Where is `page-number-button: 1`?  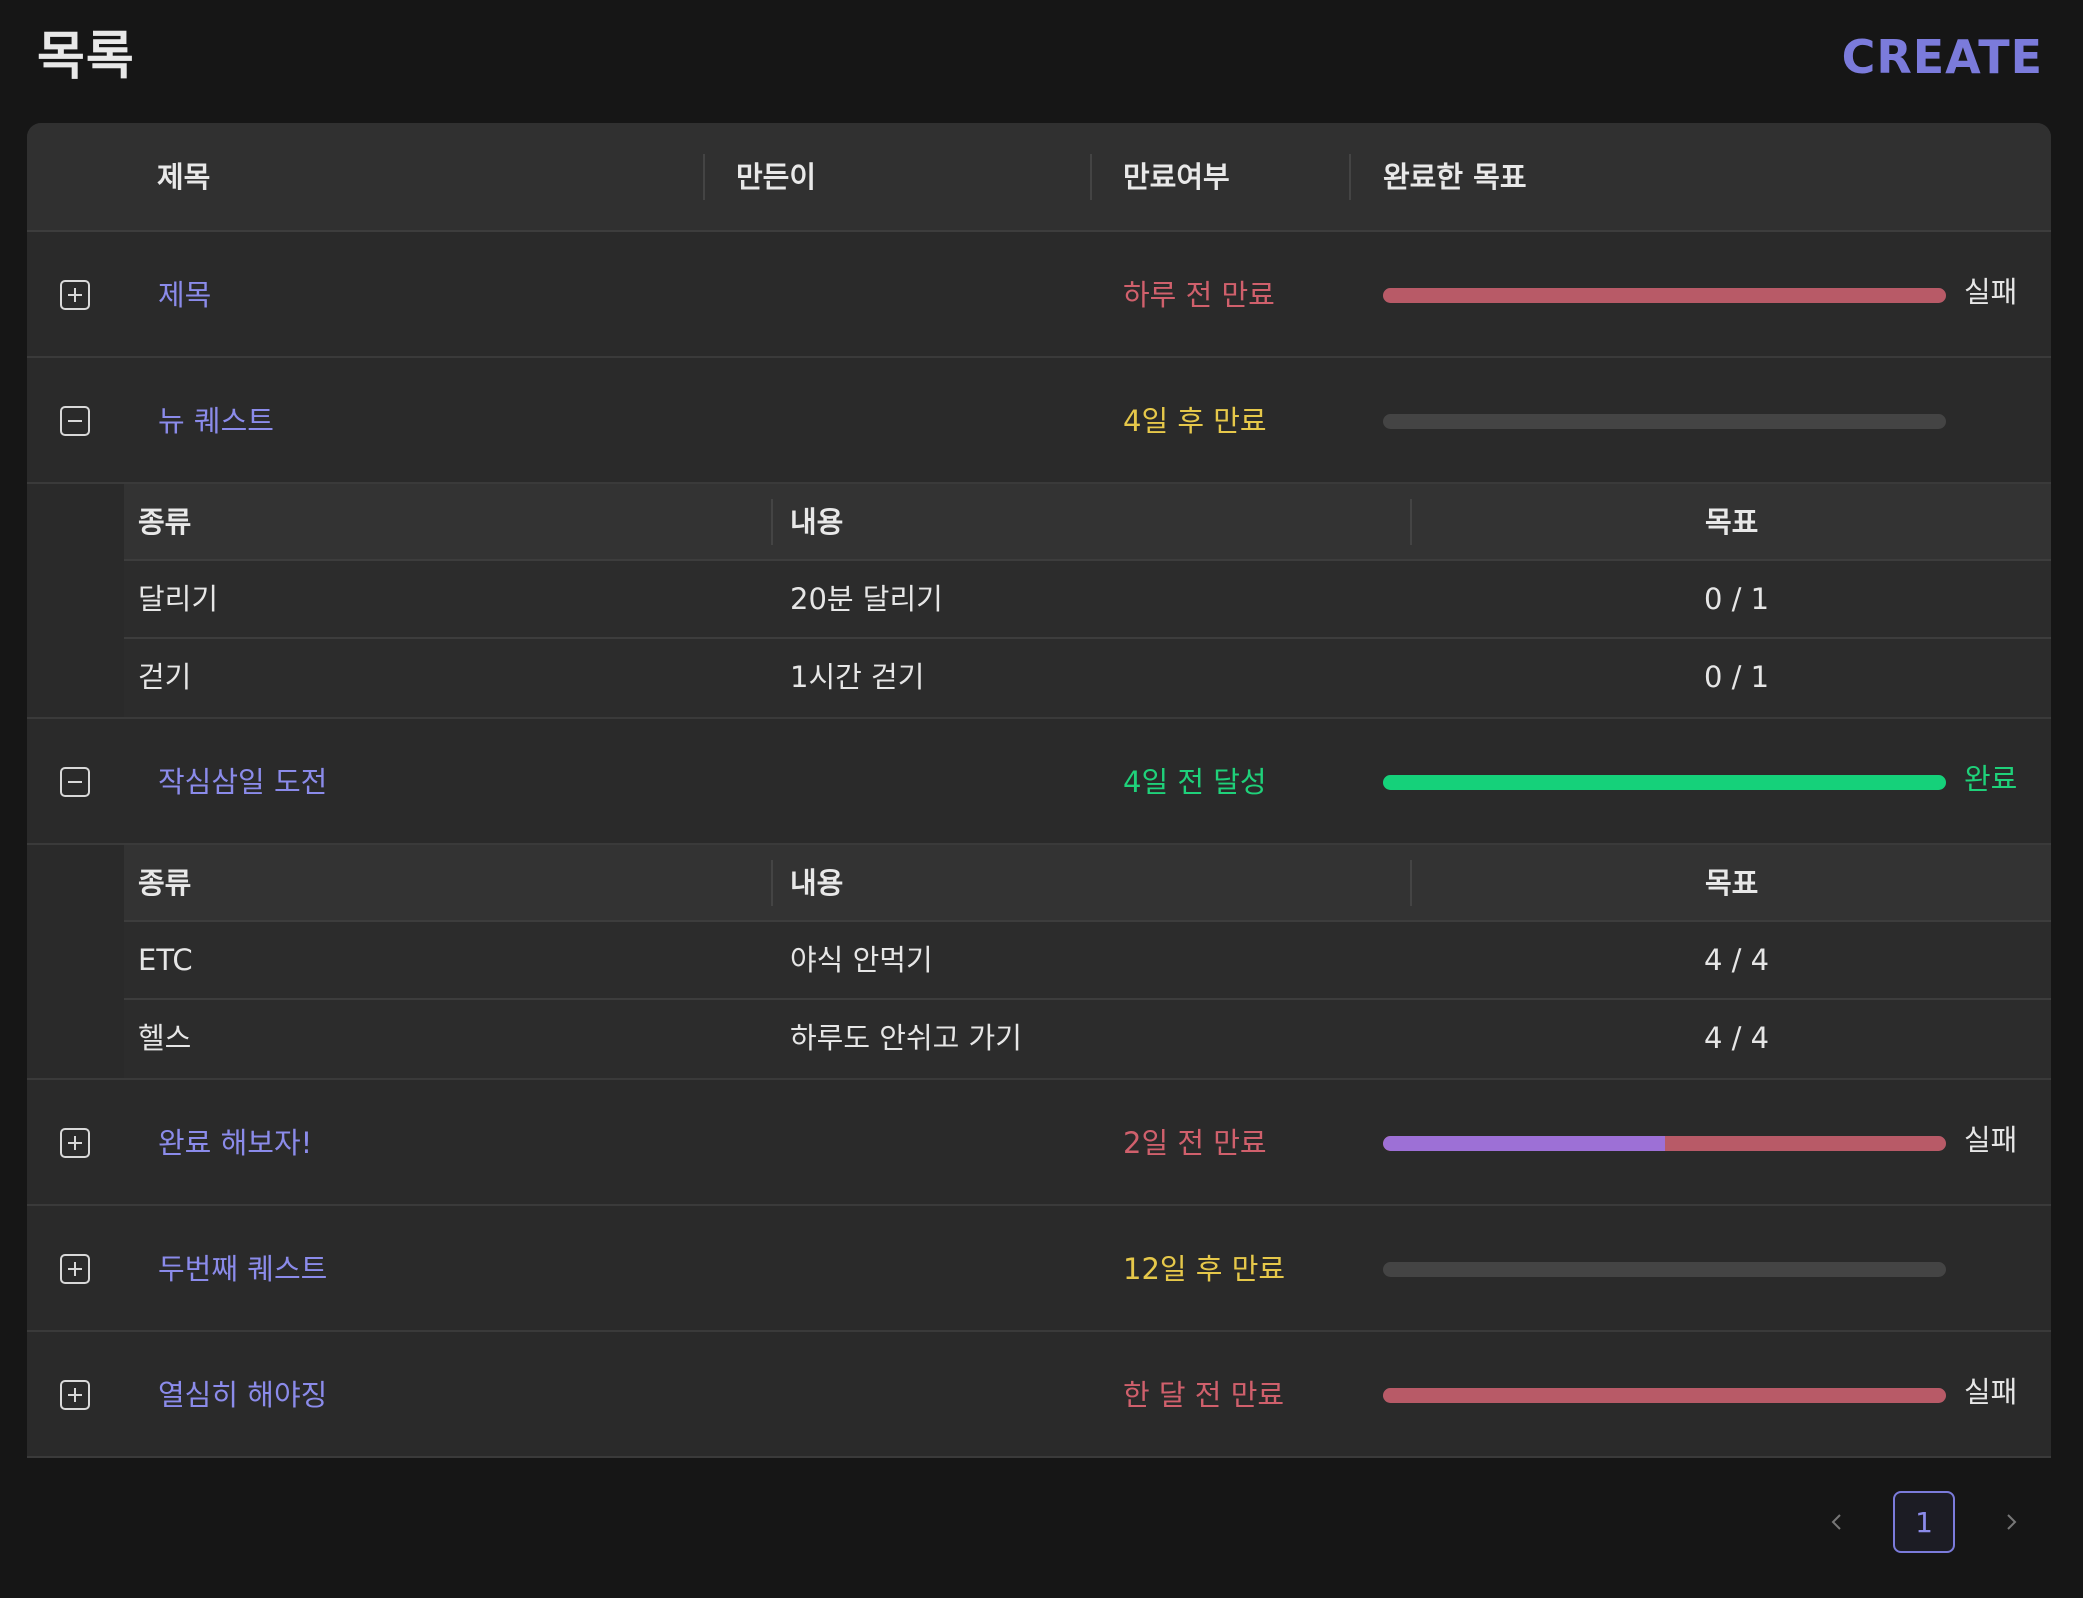 page-number-button: 1 is located at coordinates (1924, 1522).